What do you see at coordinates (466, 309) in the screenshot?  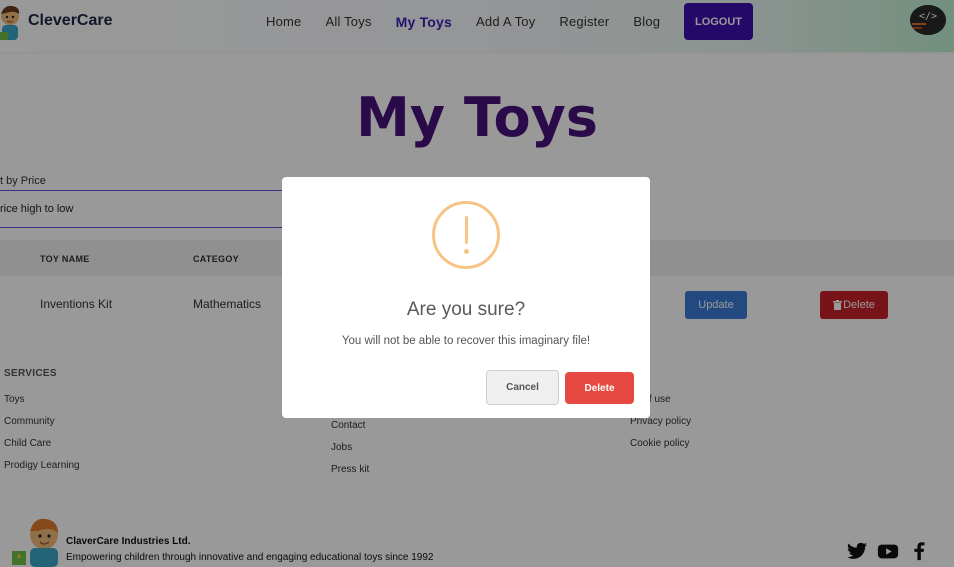 I see `dialog-title: Are you sure?` at bounding box center [466, 309].